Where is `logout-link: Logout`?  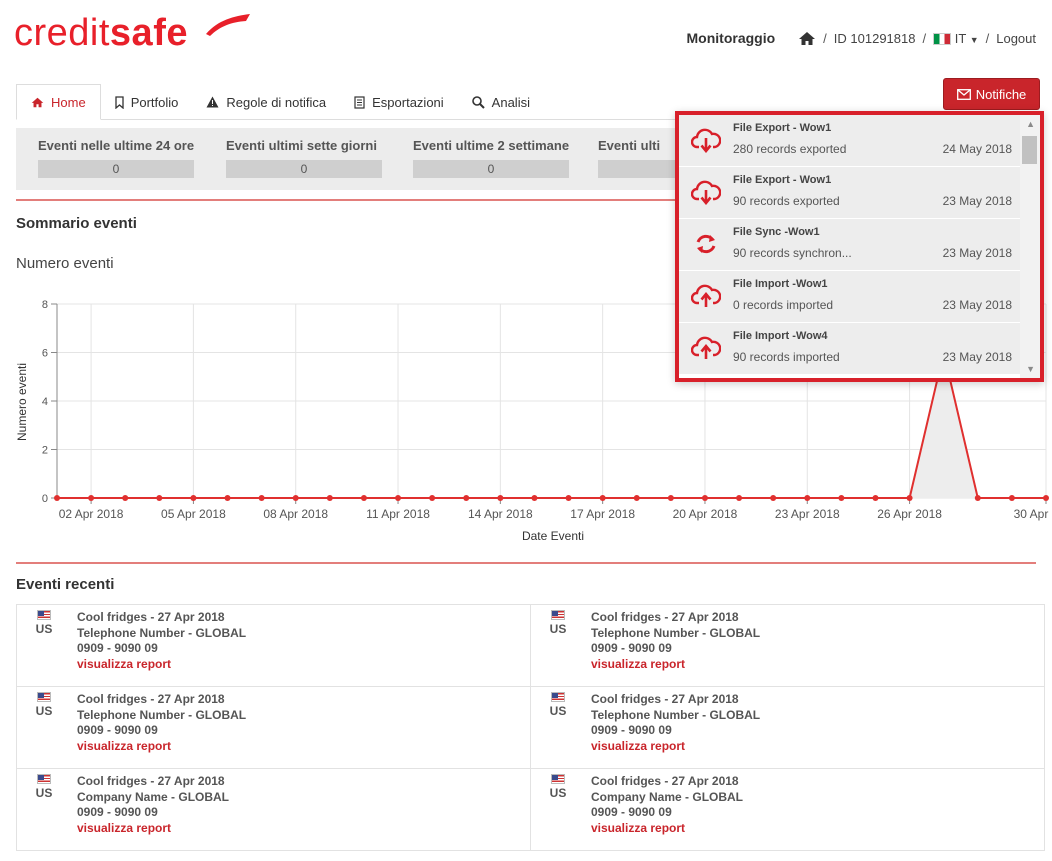 logout-link: Logout is located at coordinates (1016, 38).